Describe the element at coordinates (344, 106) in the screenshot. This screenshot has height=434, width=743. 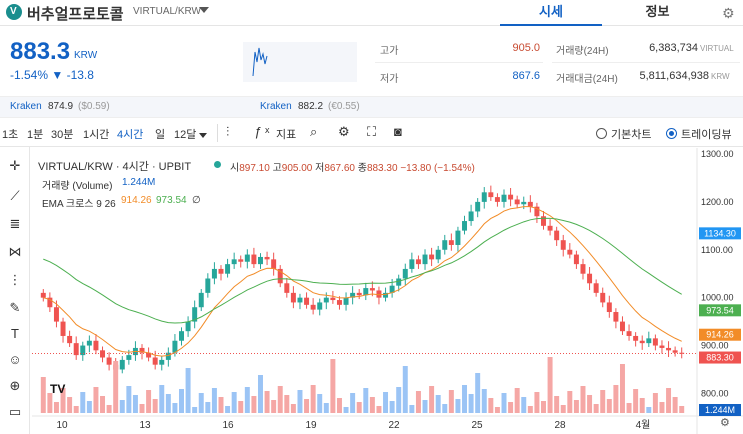
I see `exchange-diff-2: (€0.55)` at that location.